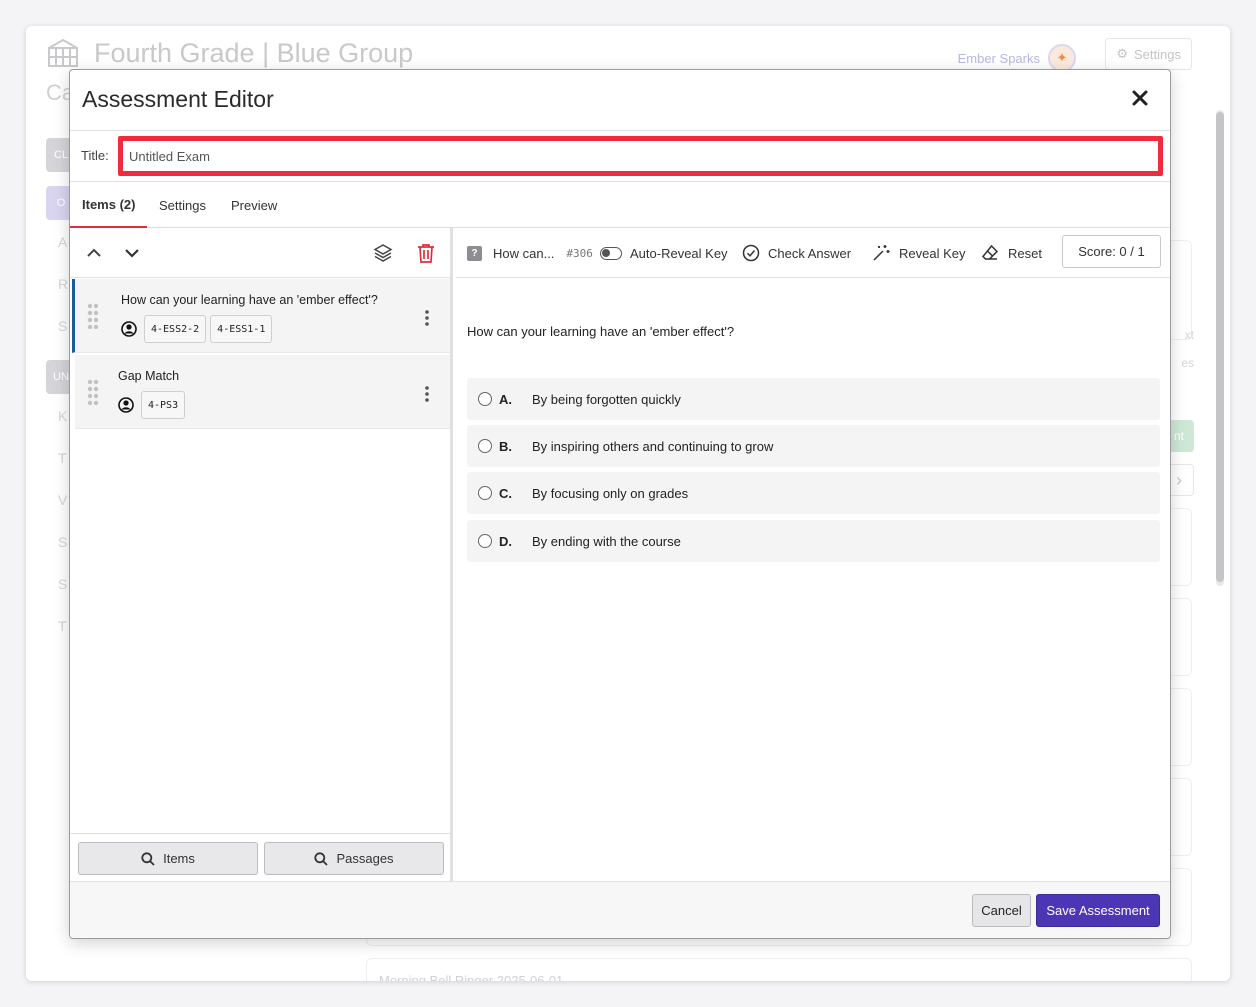 This screenshot has height=1007, width=1256. I want to click on title-row: Title:, so click(620, 156).